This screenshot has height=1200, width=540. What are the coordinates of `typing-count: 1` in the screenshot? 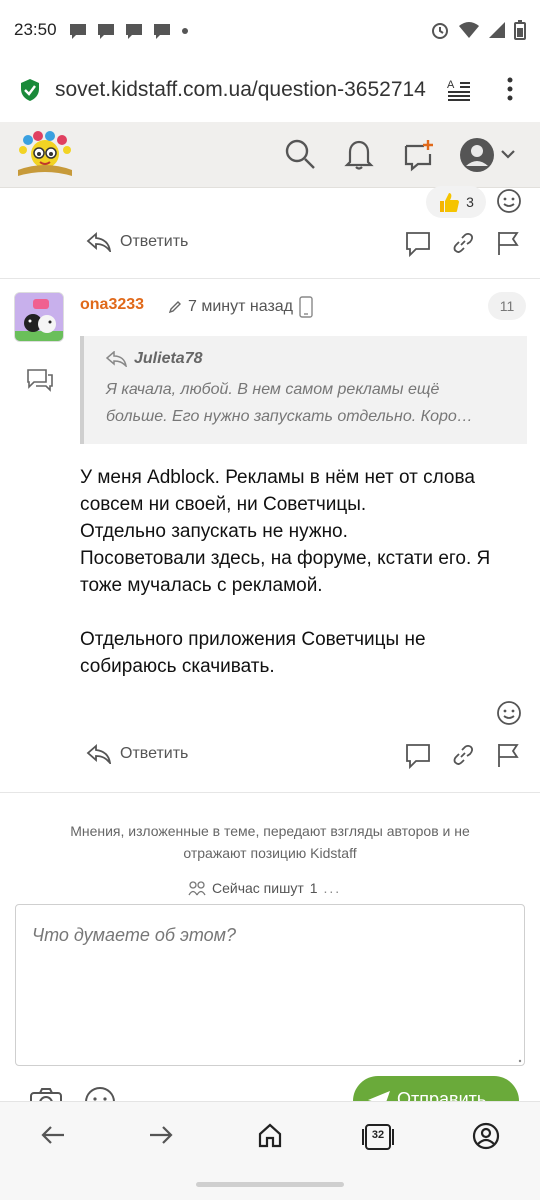 It's located at (313, 888).